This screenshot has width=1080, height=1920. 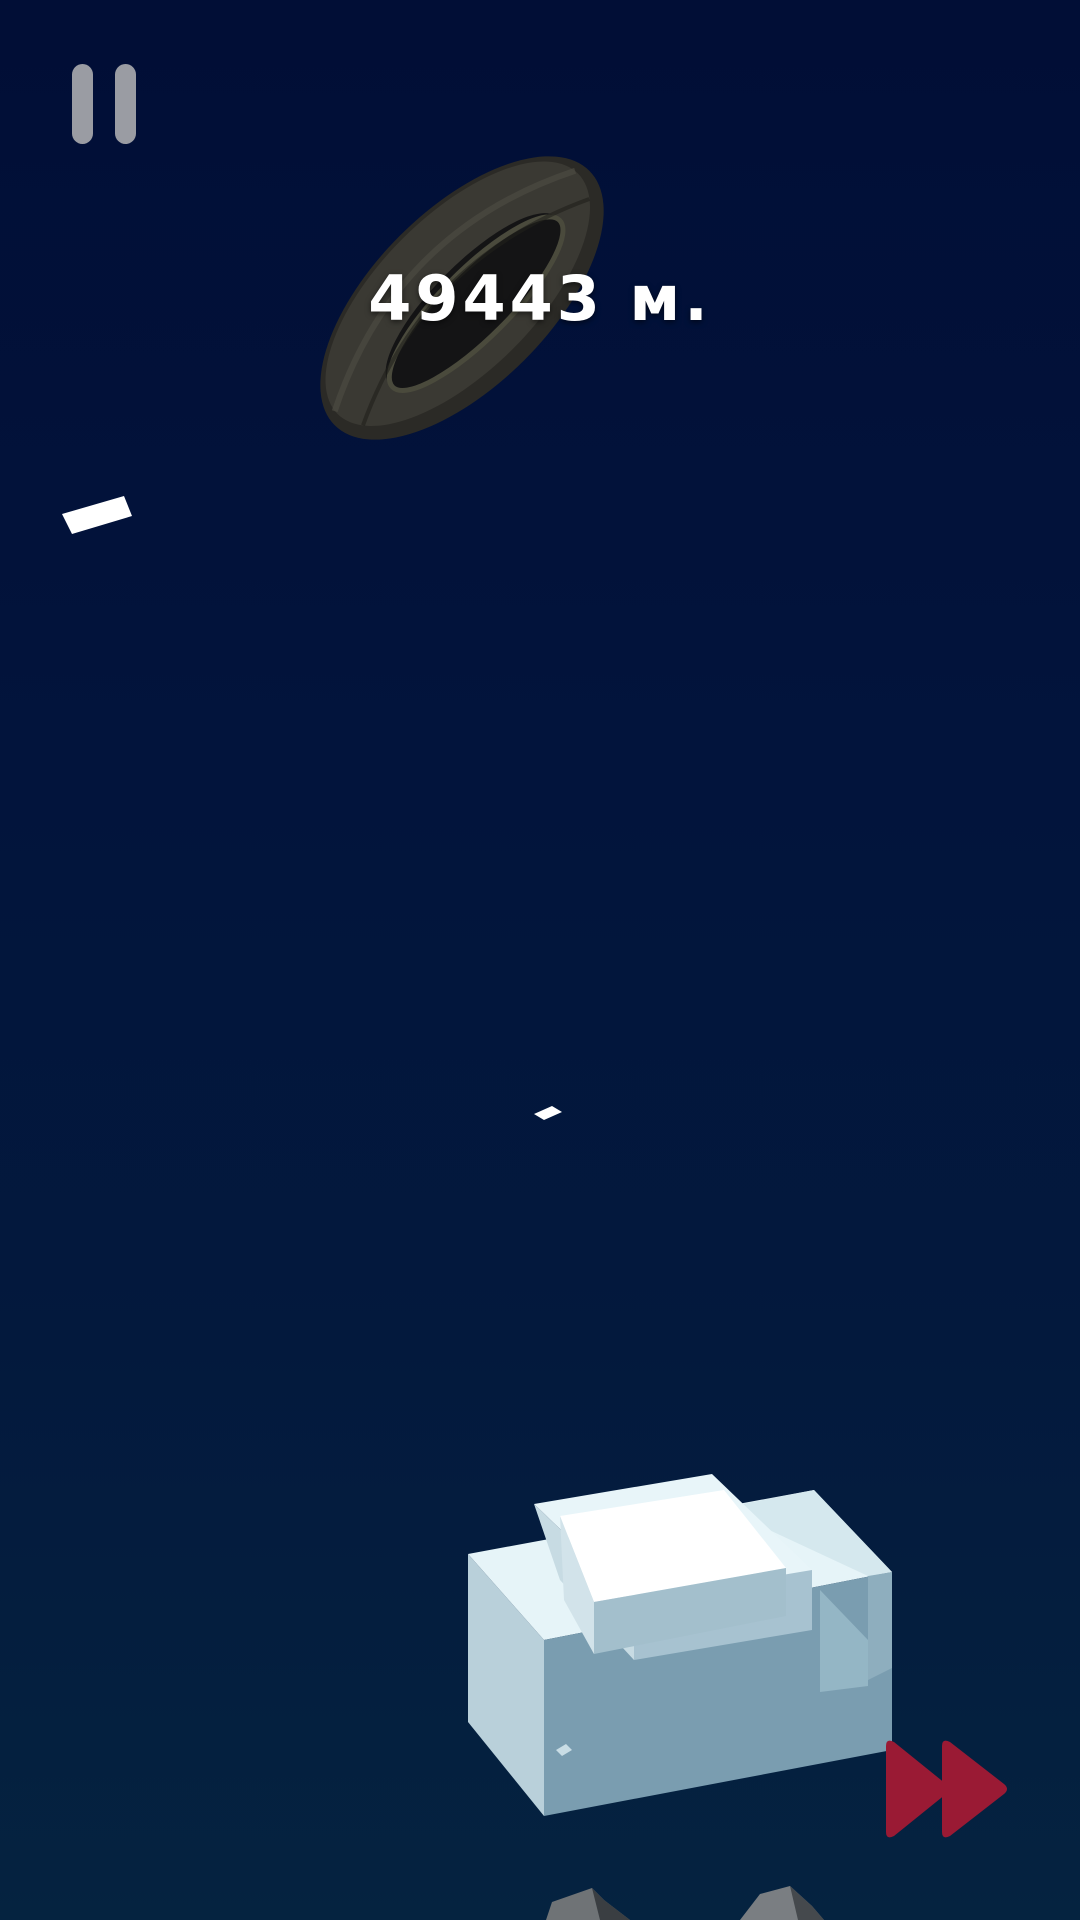 I want to click on rock-layer, so click(x=685, y=1903).